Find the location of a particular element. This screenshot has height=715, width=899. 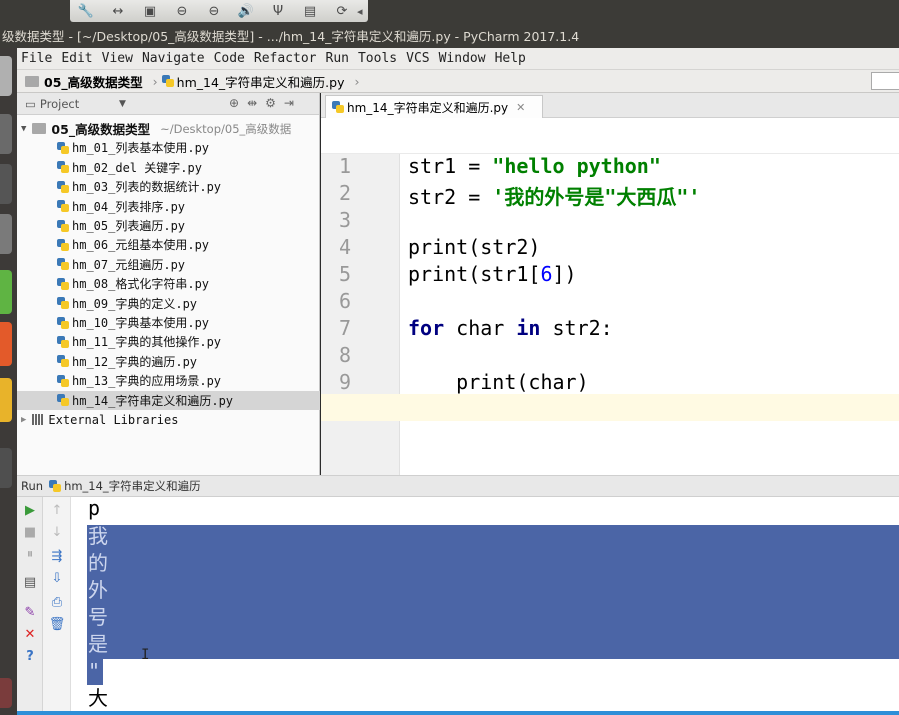

layout-icon: ▤ is located at coordinates (30, 582).